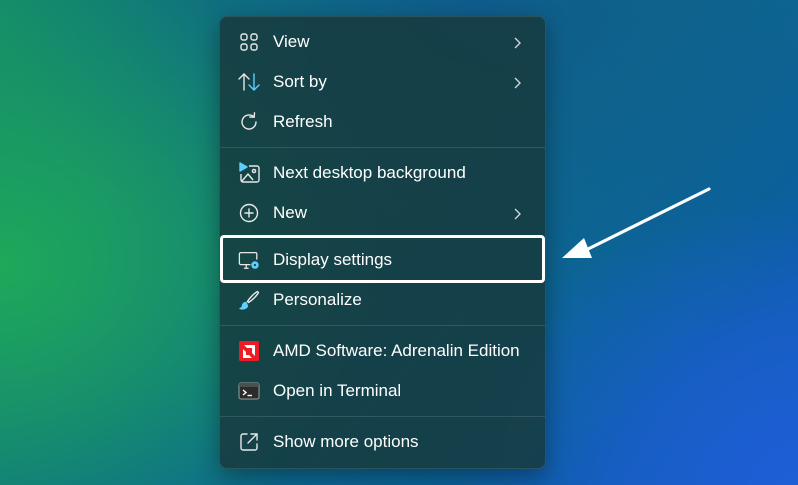 The height and width of the screenshot is (485, 798). Describe the element at coordinates (382, 122) in the screenshot. I see `menu-item-refresh: Refresh` at that location.